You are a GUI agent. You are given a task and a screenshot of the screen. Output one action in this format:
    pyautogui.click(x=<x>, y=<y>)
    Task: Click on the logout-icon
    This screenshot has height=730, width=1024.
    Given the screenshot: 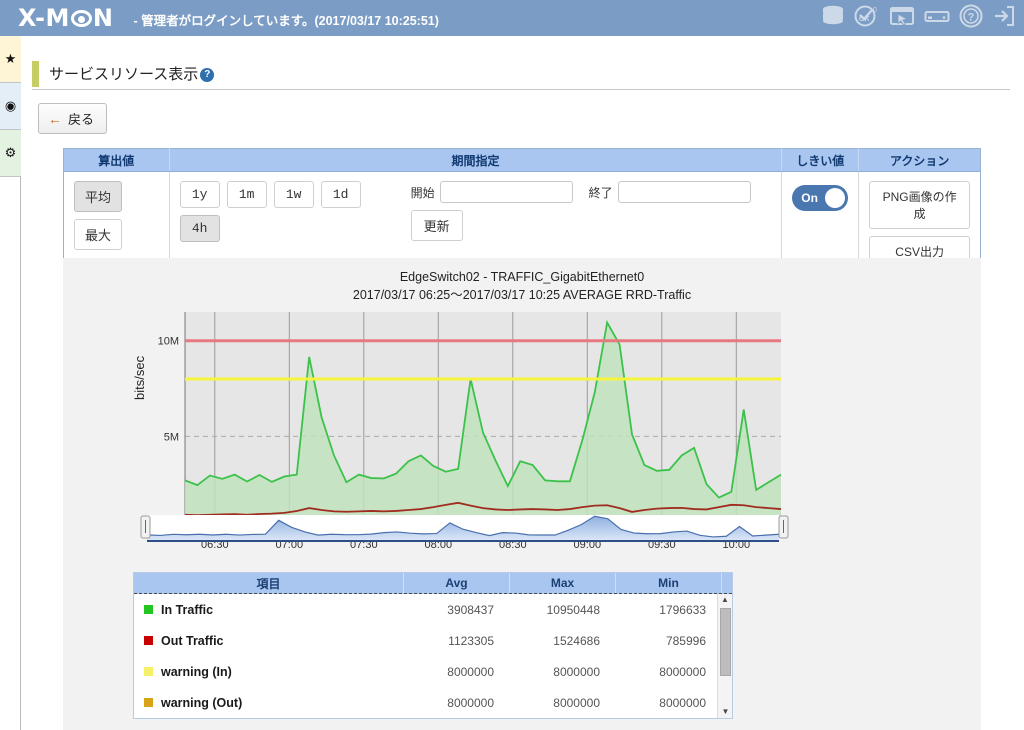 What is the action you would take?
    pyautogui.click(x=1004, y=18)
    